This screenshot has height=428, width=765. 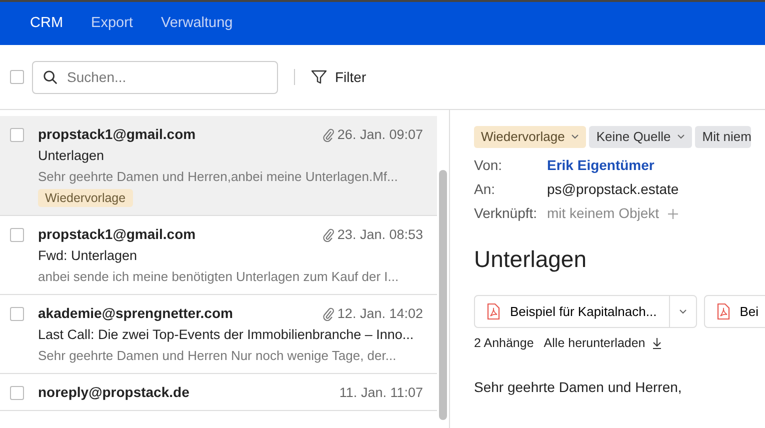 What do you see at coordinates (603, 343) in the screenshot?
I see `download-all-link: Alle herunterladen` at bounding box center [603, 343].